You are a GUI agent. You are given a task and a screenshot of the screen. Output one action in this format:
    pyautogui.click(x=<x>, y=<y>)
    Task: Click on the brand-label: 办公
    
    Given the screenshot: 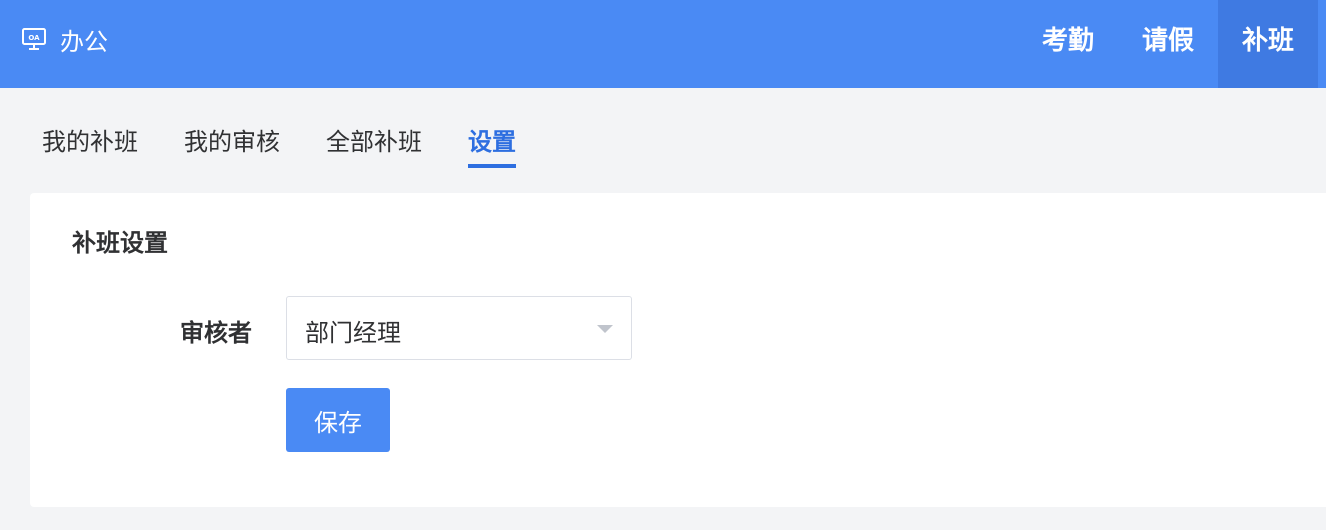 What is the action you would take?
    pyautogui.click(x=84, y=41)
    